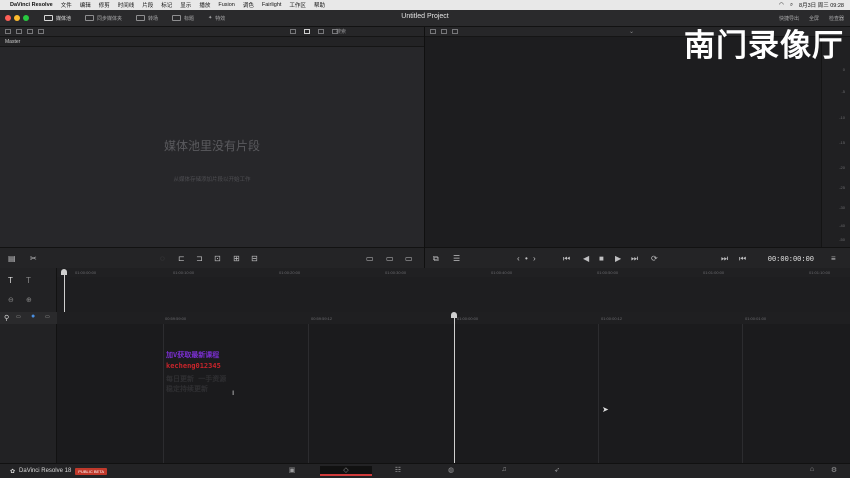 The height and width of the screenshot is (478, 850). Describe the element at coordinates (834, 471) in the screenshot. I see `gear-icon: ⚙` at that location.